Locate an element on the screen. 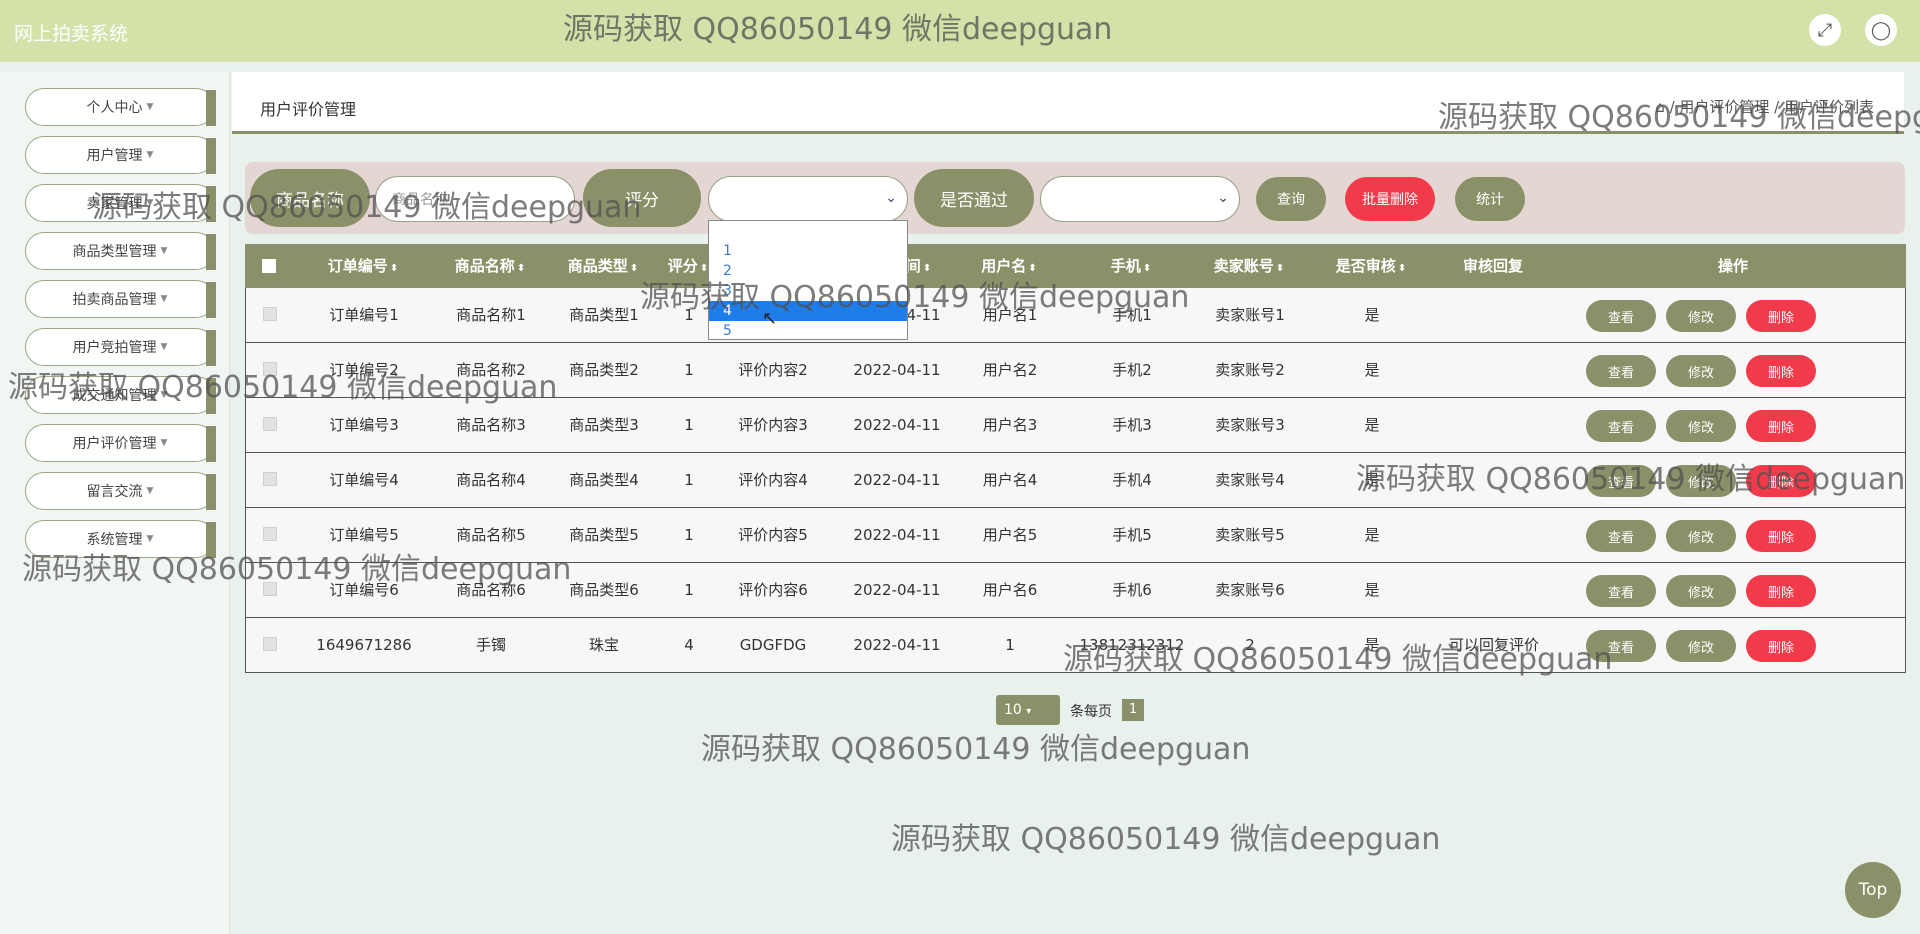 This screenshot has height=934, width=1920. column-header: 订单编号 ⬍ is located at coordinates (363, 266).